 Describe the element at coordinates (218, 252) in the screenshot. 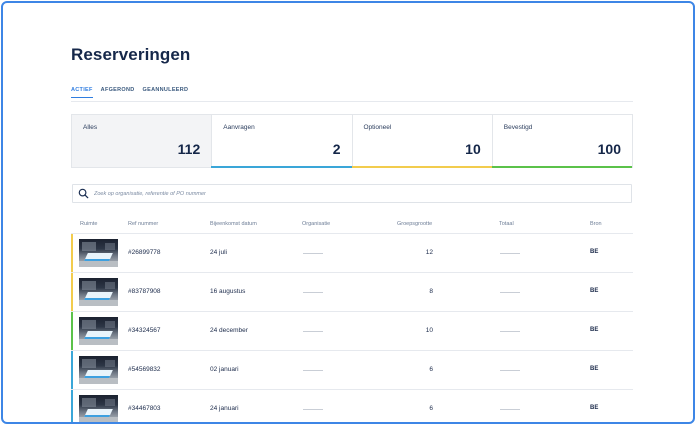

I see `meeting-date: 24 juli` at that location.